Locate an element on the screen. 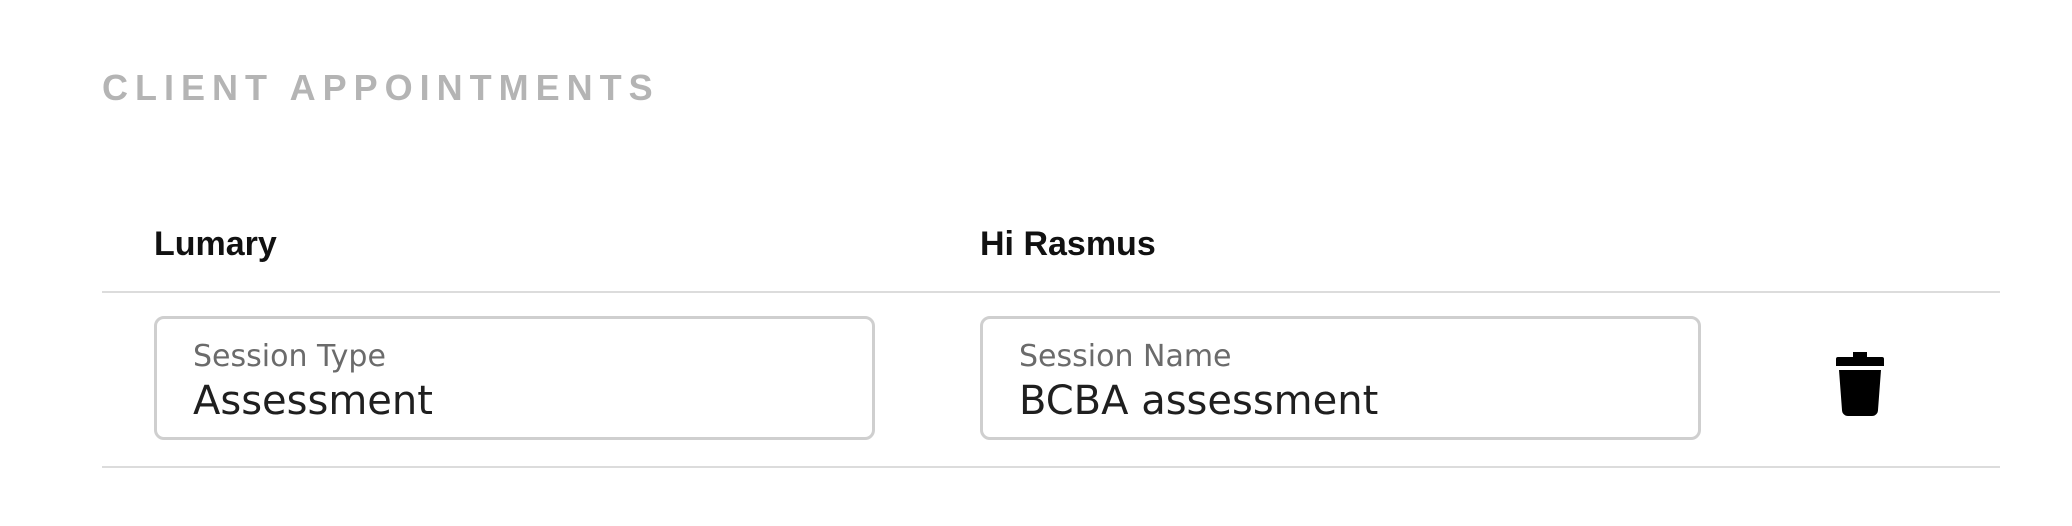 This screenshot has height=526, width=2072. delete-row-button is located at coordinates (1860, 384).